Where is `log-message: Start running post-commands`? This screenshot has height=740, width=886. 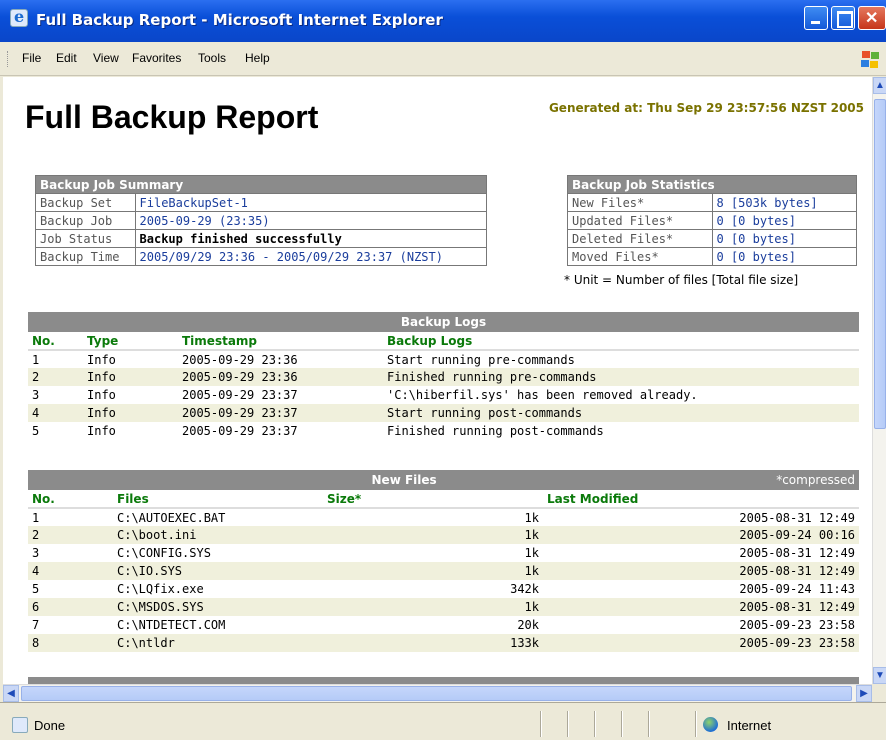
log-message: Start running post-commands is located at coordinates (621, 413).